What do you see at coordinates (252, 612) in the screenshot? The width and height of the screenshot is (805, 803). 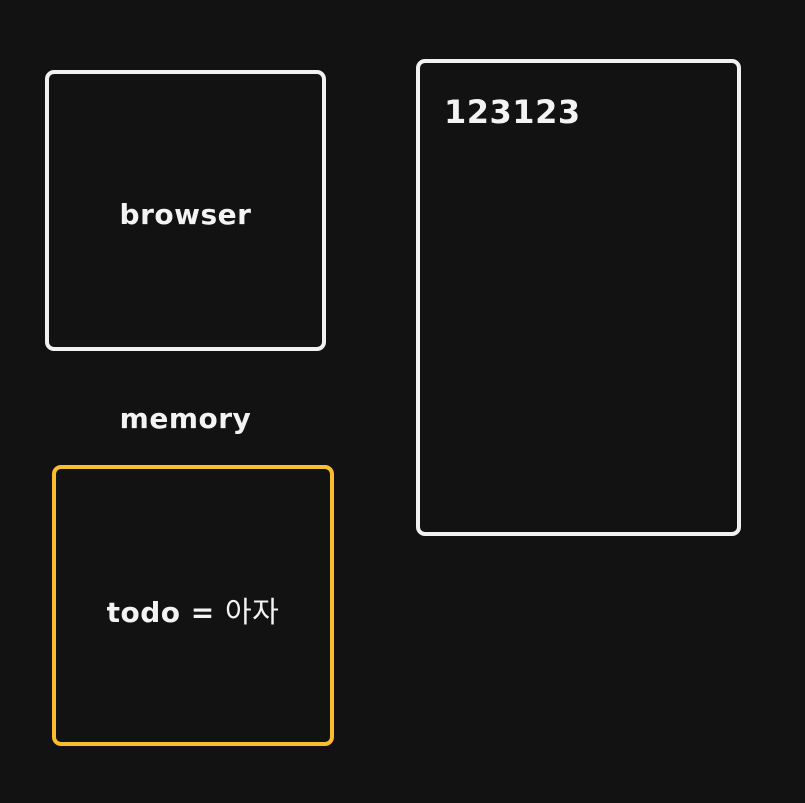 I see `todo-value: 아자` at bounding box center [252, 612].